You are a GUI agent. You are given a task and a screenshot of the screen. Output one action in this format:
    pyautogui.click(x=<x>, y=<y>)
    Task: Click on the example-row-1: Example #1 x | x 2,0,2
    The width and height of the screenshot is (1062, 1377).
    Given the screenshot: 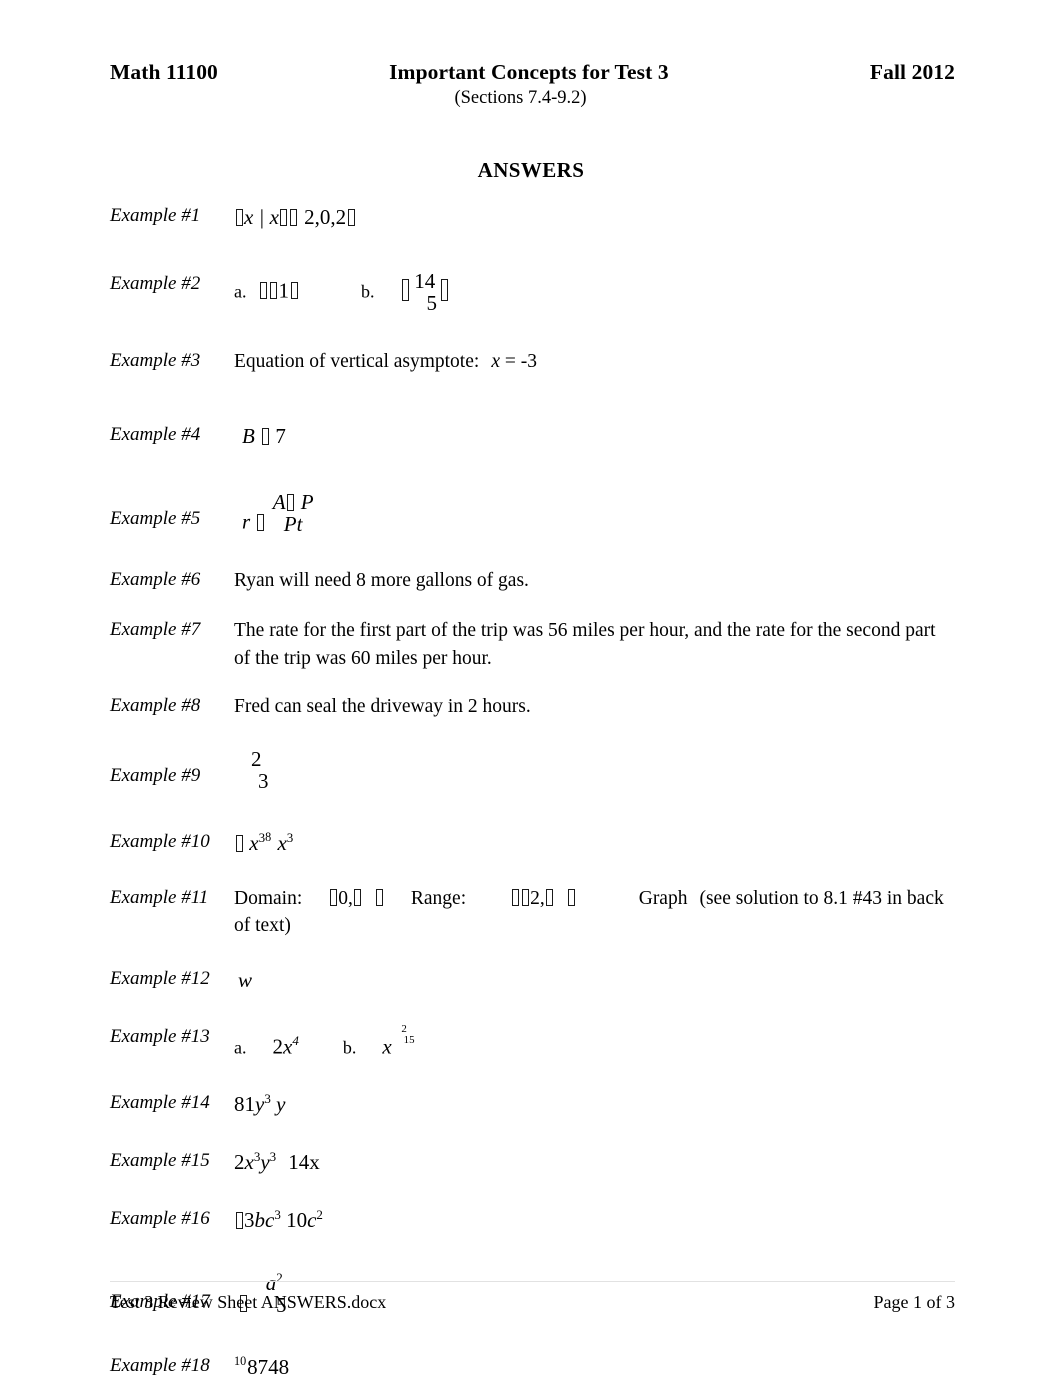 What is the action you would take?
    pyautogui.click(x=535, y=218)
    